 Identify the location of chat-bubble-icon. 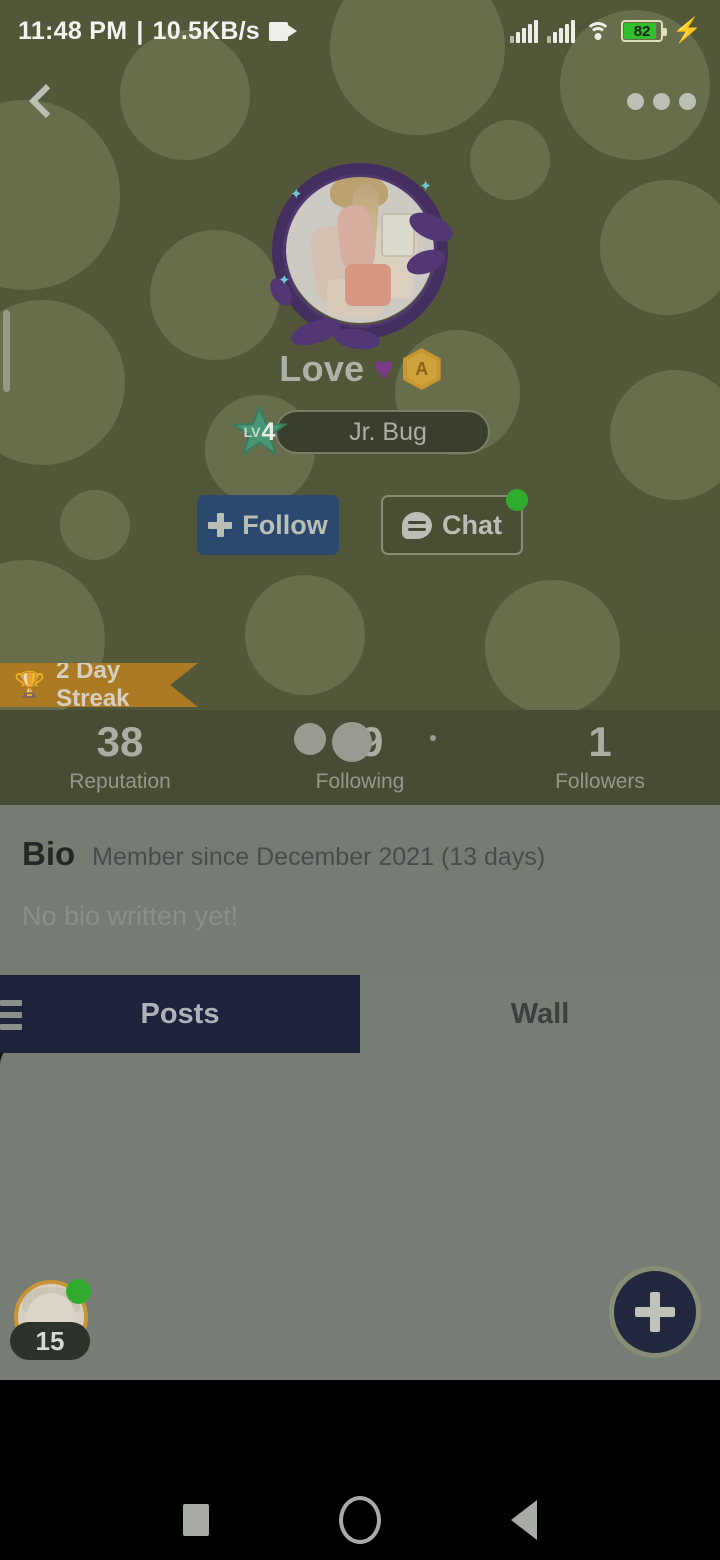
(417, 525).